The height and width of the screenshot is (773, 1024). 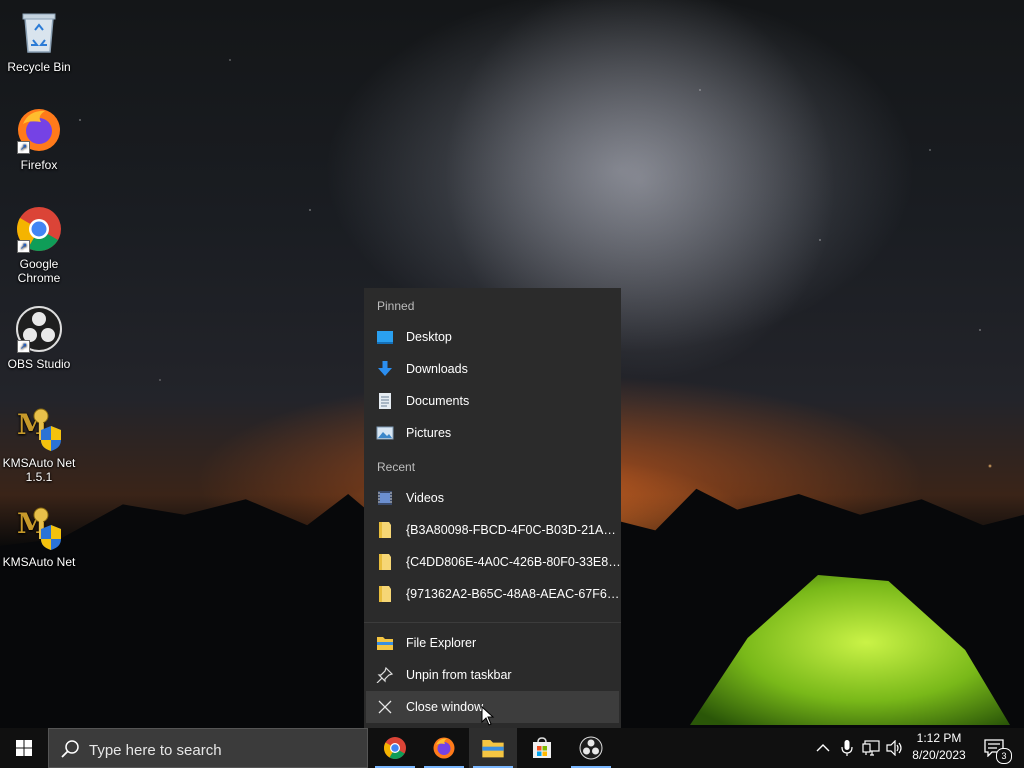 I want to click on desktop-icon-label: OBS Studio, so click(x=39, y=364).